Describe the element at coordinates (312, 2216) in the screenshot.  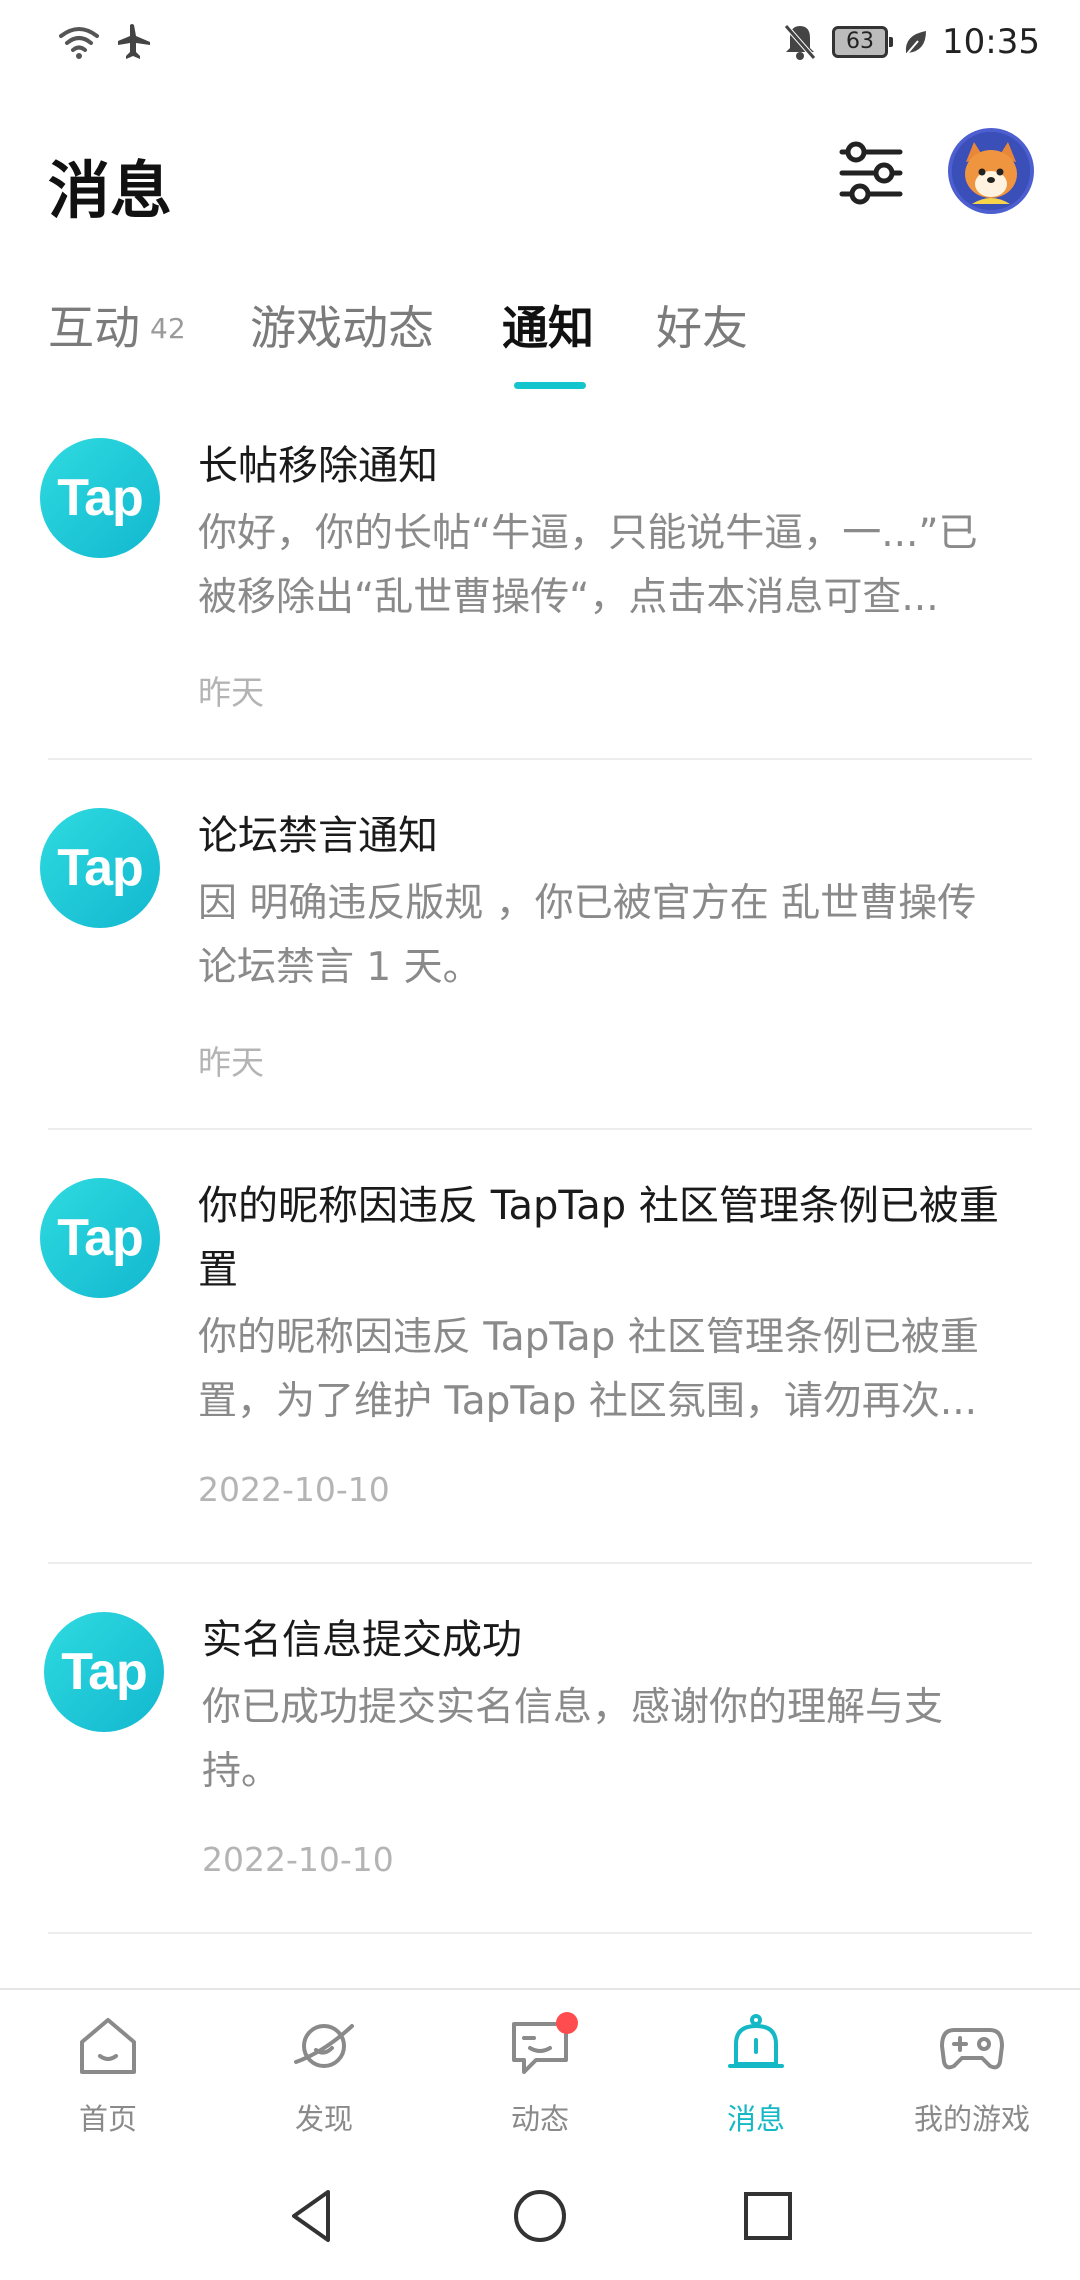
I see `back-icon` at that location.